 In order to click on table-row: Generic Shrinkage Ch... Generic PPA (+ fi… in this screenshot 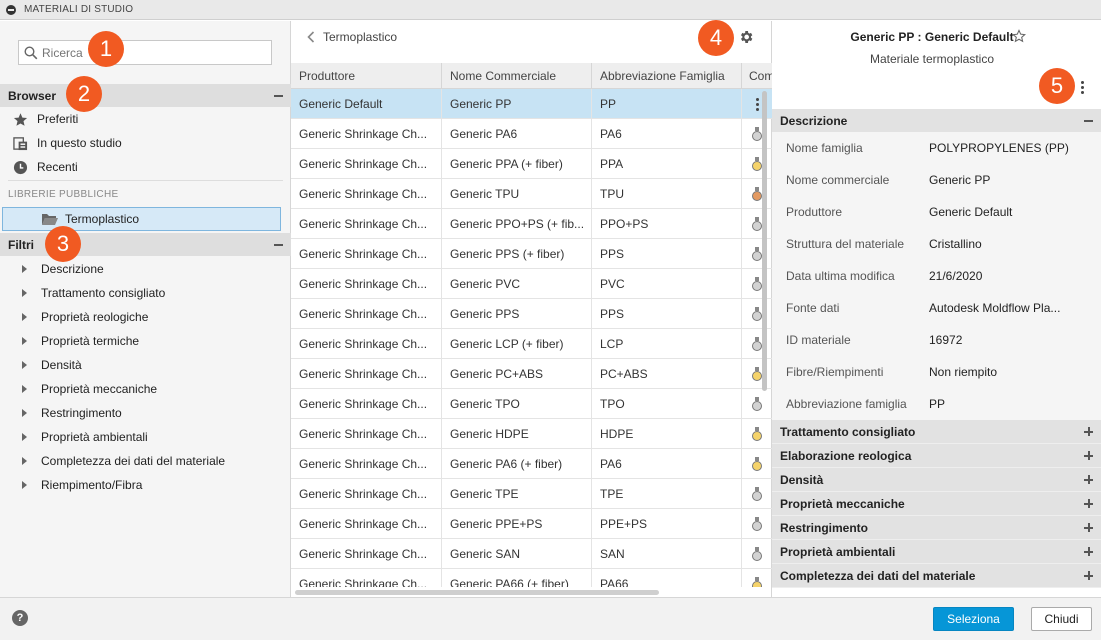, I will do `click(531, 164)`.